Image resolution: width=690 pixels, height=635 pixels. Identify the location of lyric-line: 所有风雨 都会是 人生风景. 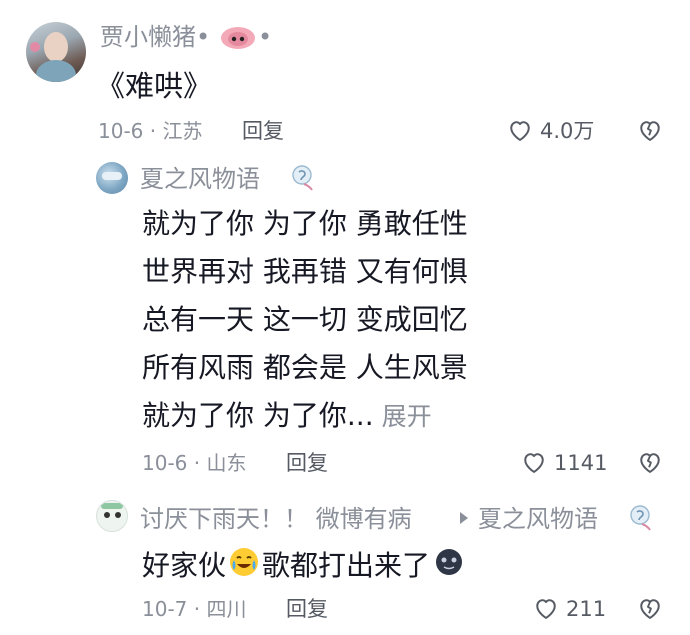
(305, 367).